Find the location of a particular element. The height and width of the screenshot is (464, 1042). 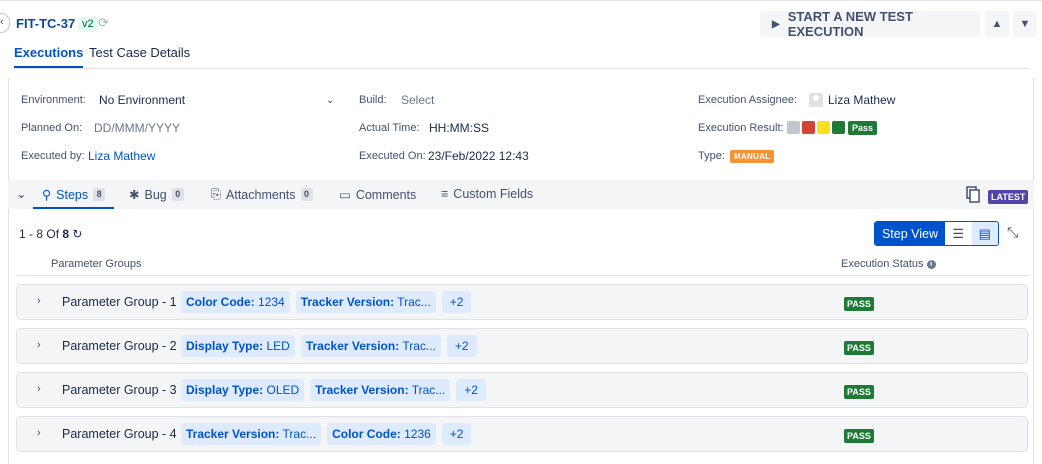

test-case-key: FIT-TC-37 is located at coordinates (45, 23).